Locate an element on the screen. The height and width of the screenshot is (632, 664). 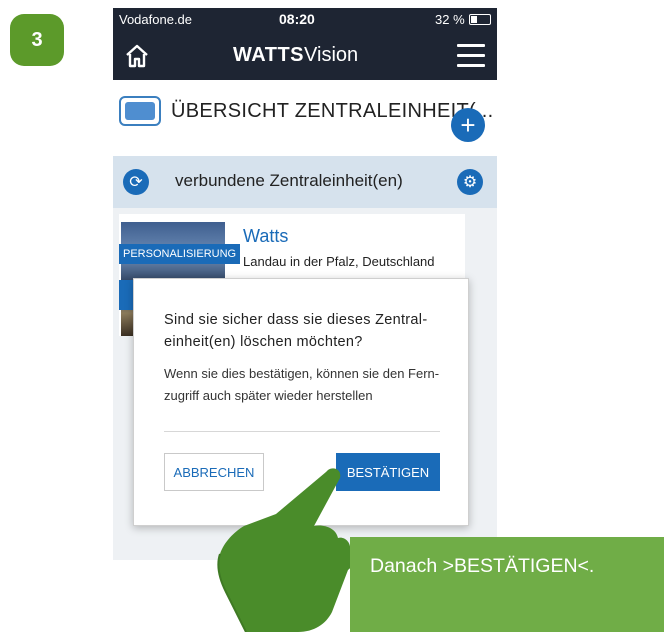
connected-units-label: verbundene Zentraleinheit(en) is located at coordinates (289, 180).